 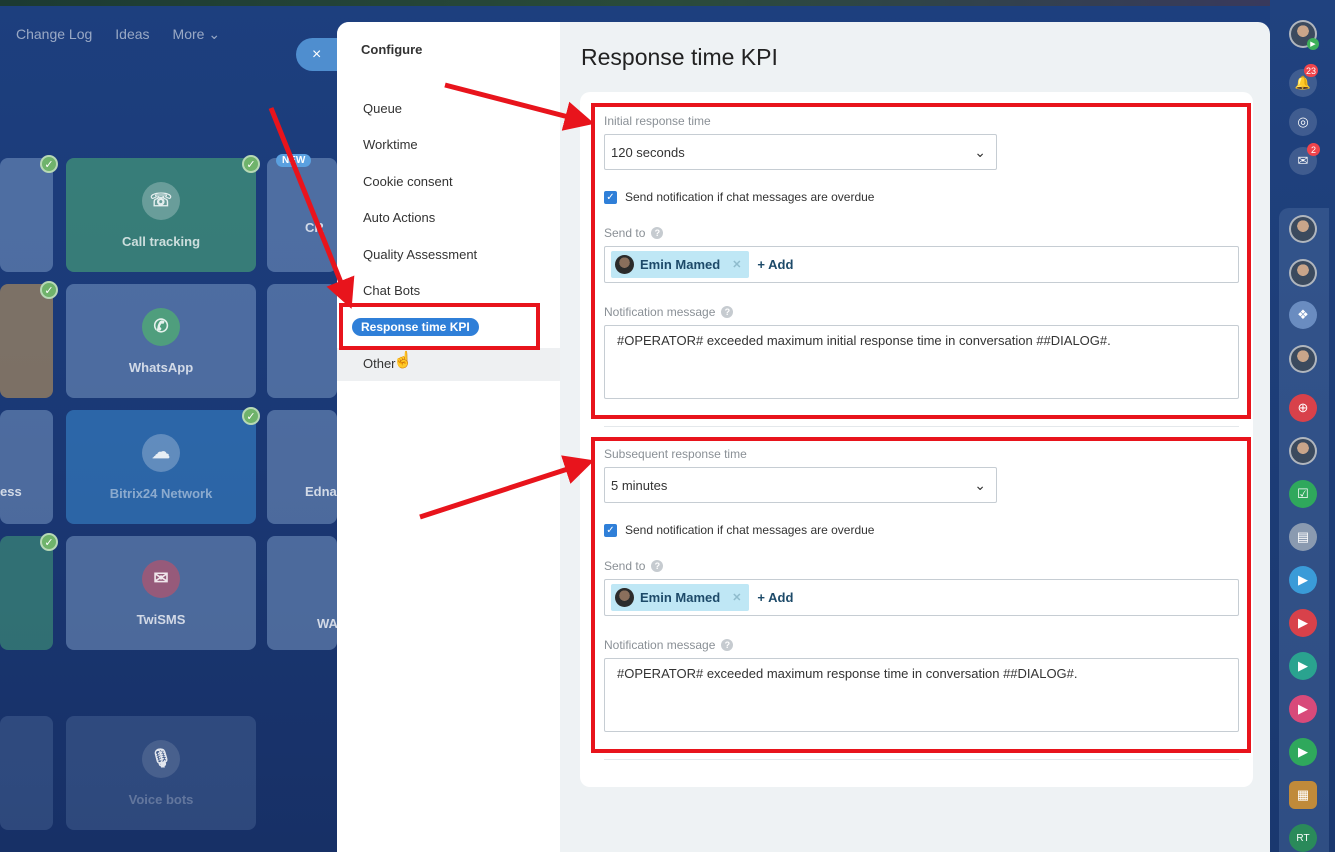 I want to click on fingerprint-icon: ◎, so click(x=1303, y=122).